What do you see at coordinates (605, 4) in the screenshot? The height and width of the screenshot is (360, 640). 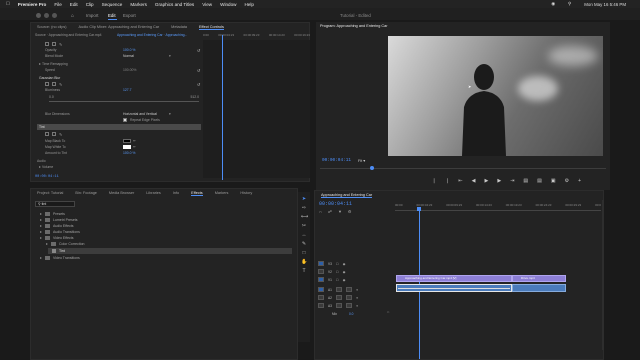 I see `clock: Mon May 16 5:46 PM` at bounding box center [605, 4].